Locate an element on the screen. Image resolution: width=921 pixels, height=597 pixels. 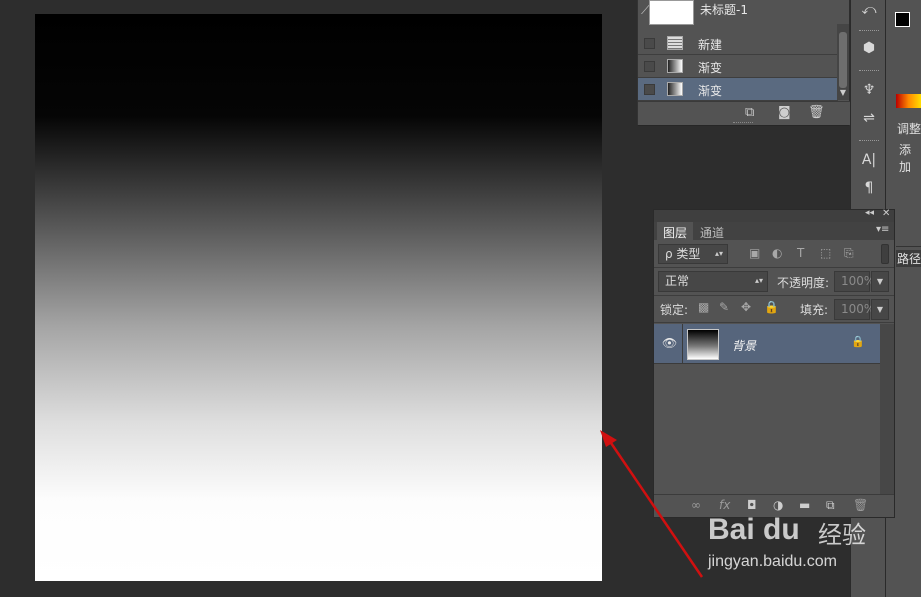
fill-field: 100% is located at coordinates (854, 309).